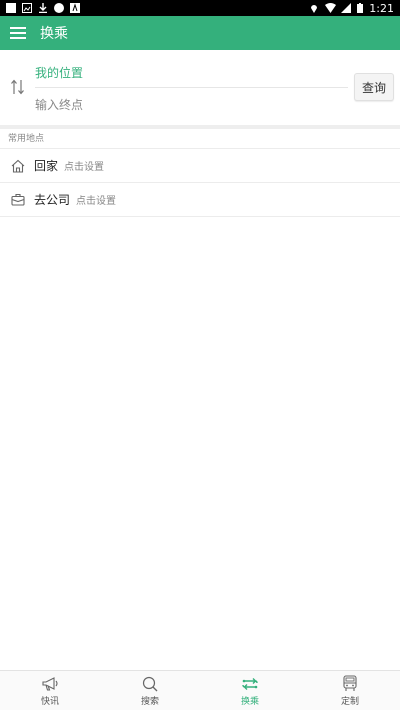 The width and height of the screenshot is (400, 710). I want to click on swap-icon, so click(18, 89).